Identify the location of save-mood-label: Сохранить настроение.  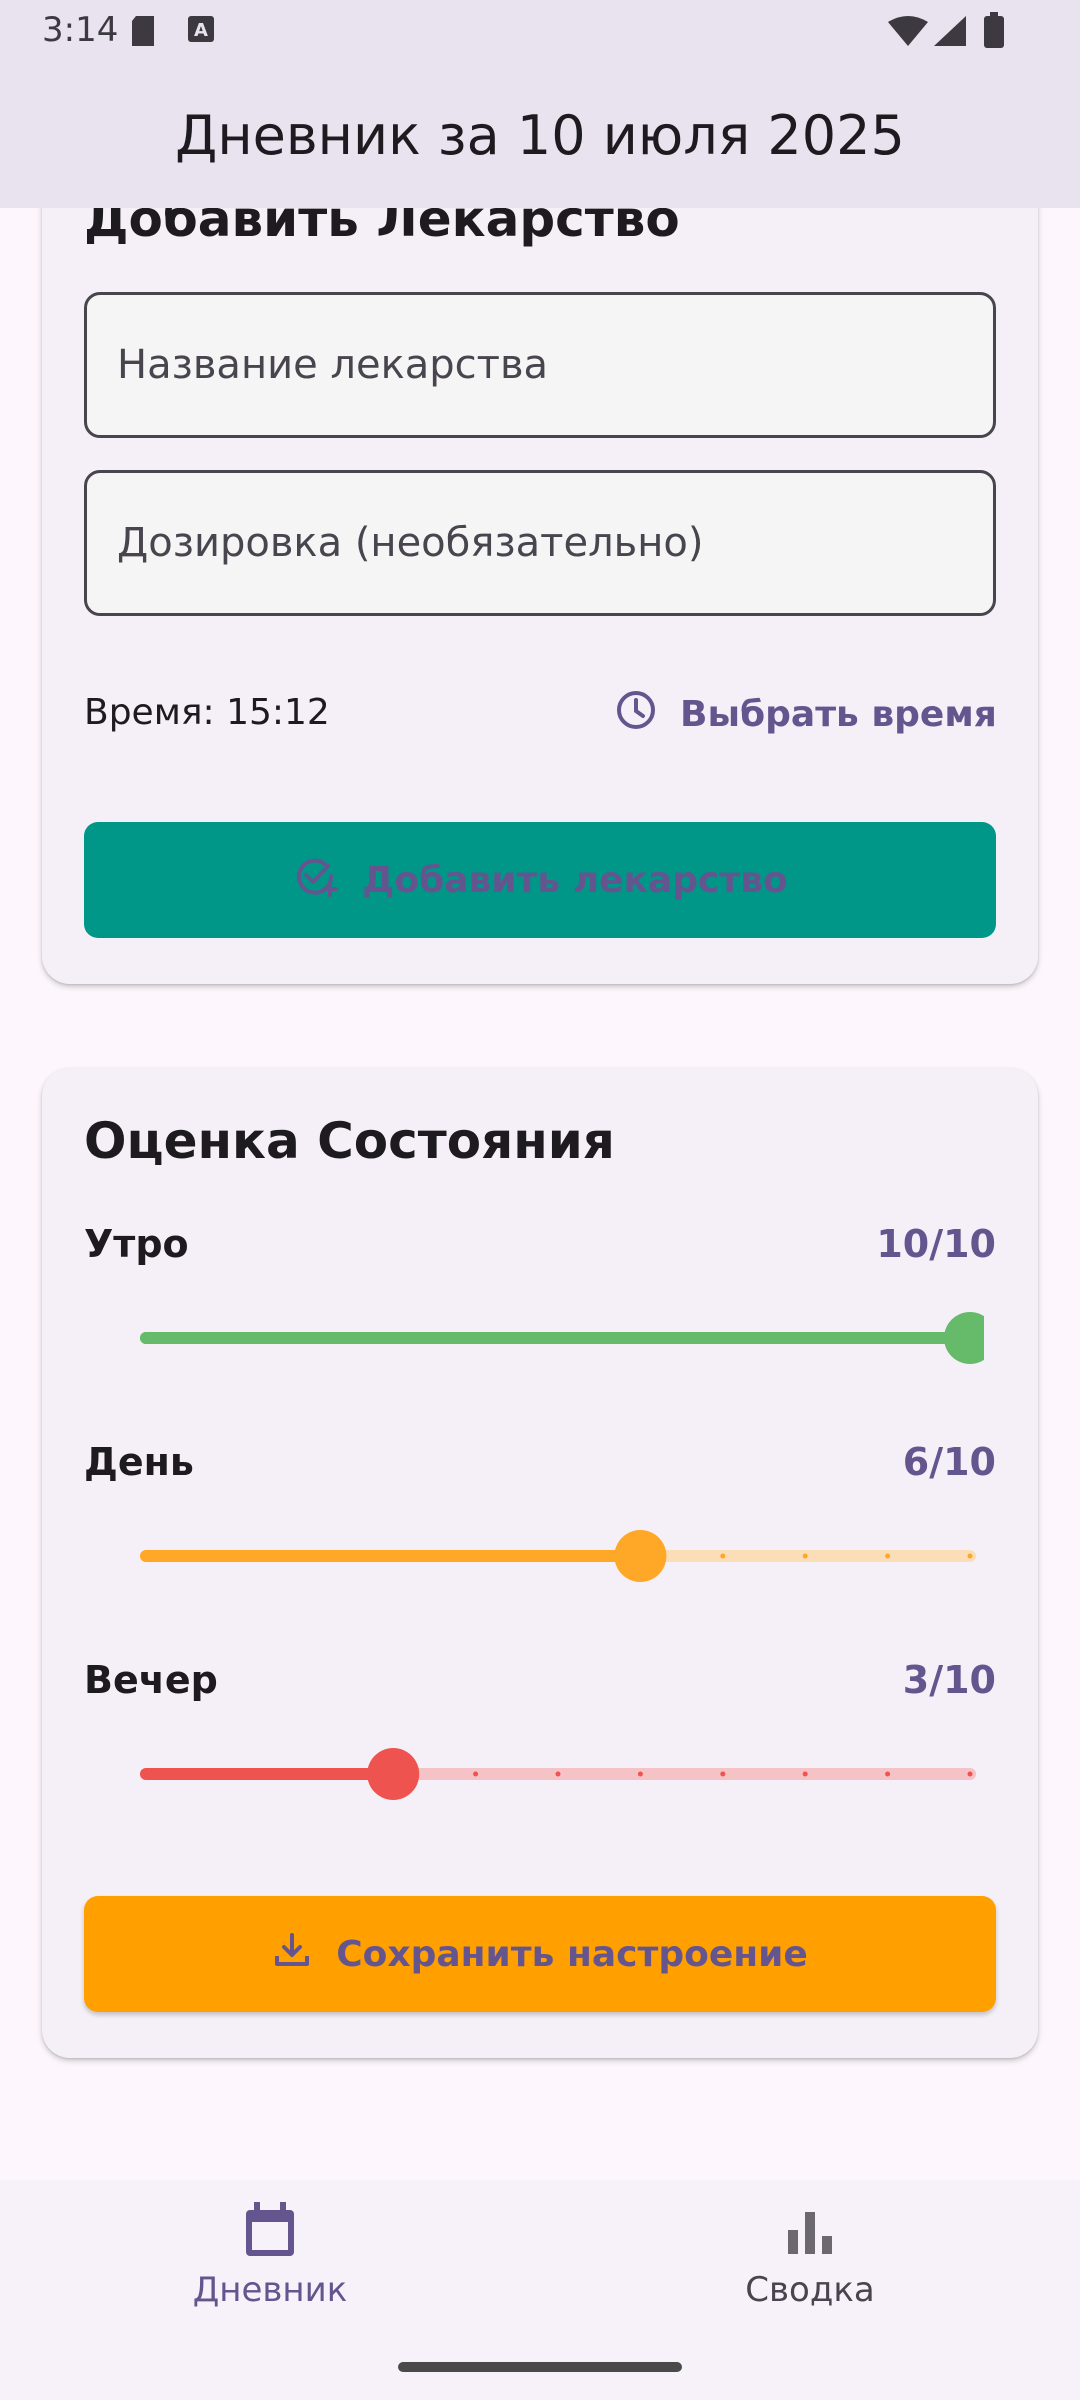
(572, 1954).